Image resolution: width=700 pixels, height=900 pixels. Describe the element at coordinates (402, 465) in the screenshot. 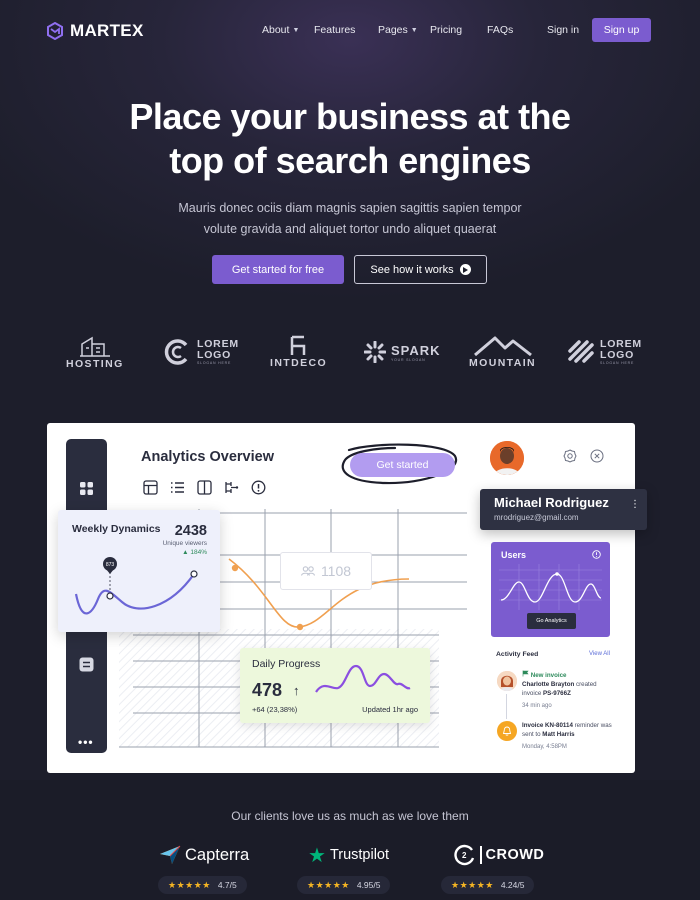

I see `dashboard-get-started-button: Get started` at that location.